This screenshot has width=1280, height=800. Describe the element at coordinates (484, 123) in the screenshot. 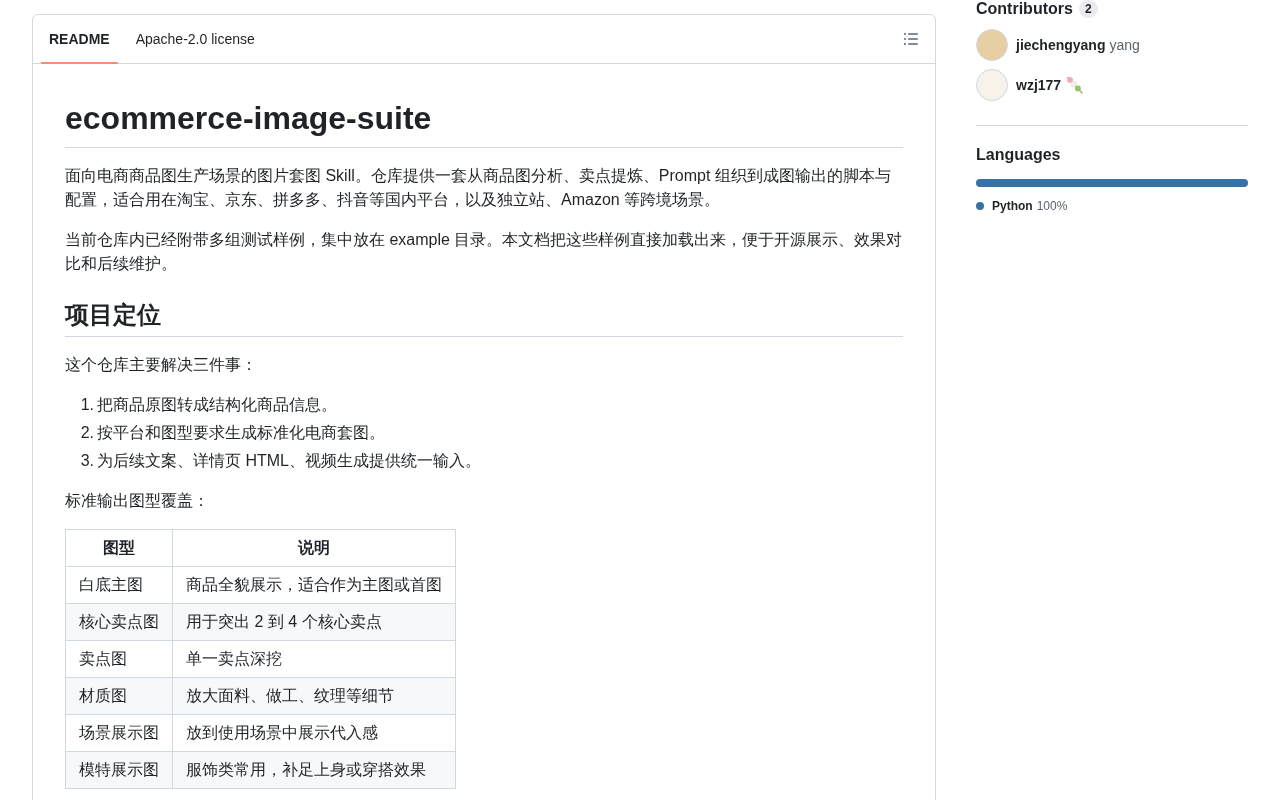

I see `readme-title: ecommerce-image-suite` at that location.